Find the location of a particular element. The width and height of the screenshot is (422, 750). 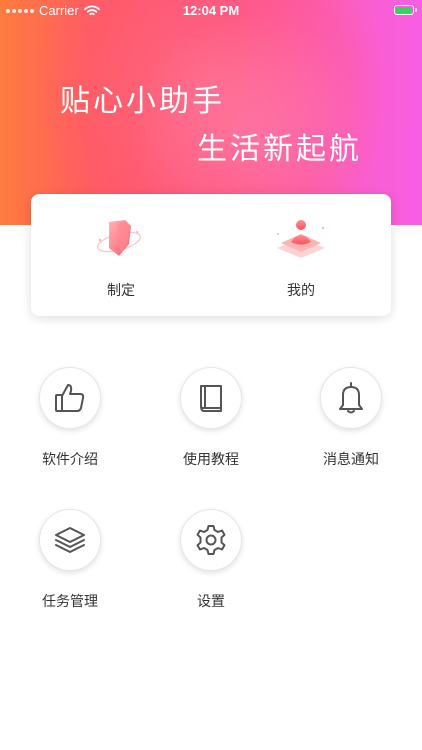

grid-item-settings: 设置 is located at coordinates (211, 560).